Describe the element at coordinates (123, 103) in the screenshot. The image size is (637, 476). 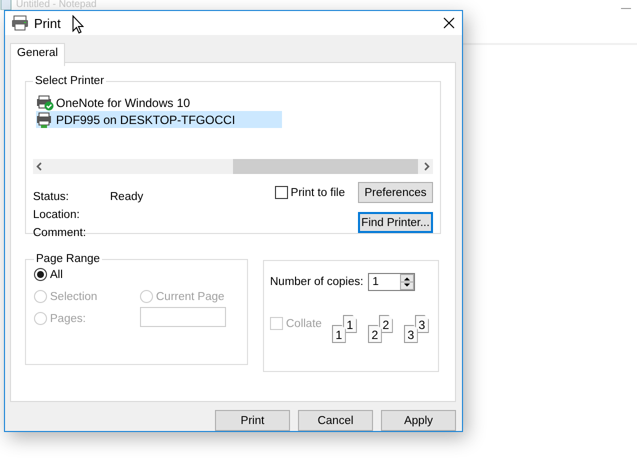
I see `printer-name: OneNote for Windows 10` at that location.